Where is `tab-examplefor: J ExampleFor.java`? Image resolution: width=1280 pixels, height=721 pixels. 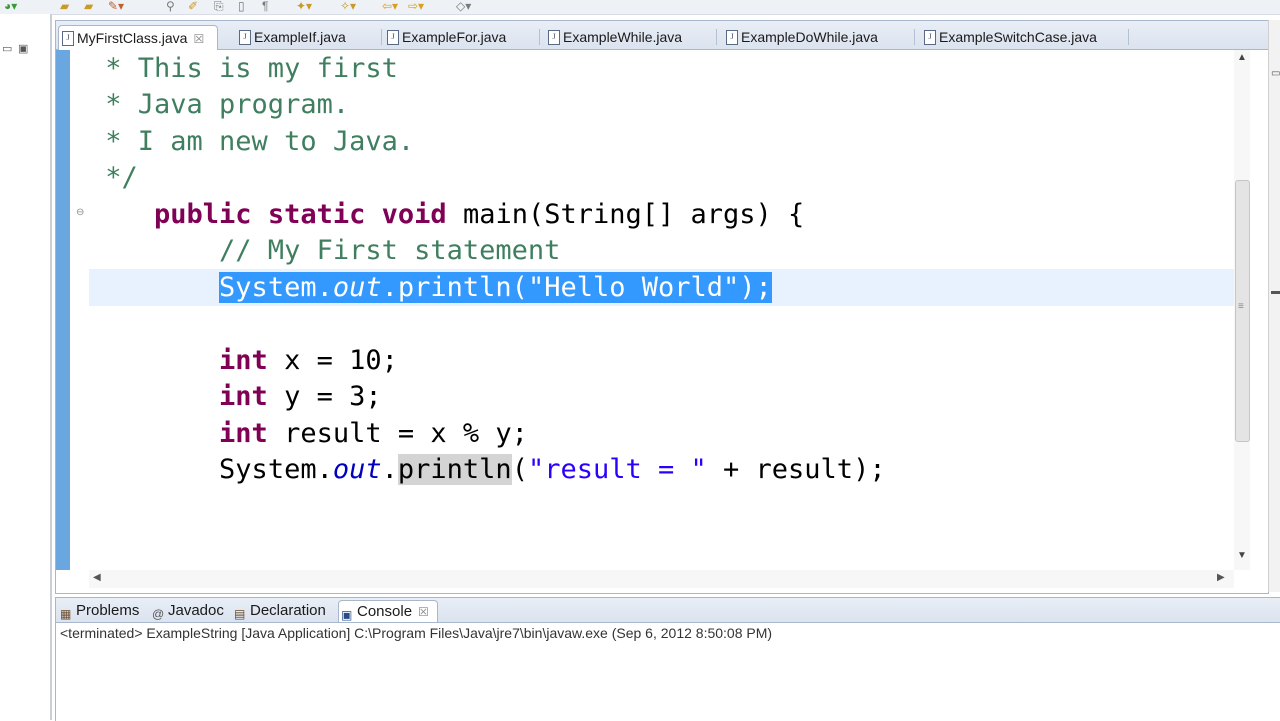 tab-examplefor: J ExampleFor.java is located at coordinates (459, 37).